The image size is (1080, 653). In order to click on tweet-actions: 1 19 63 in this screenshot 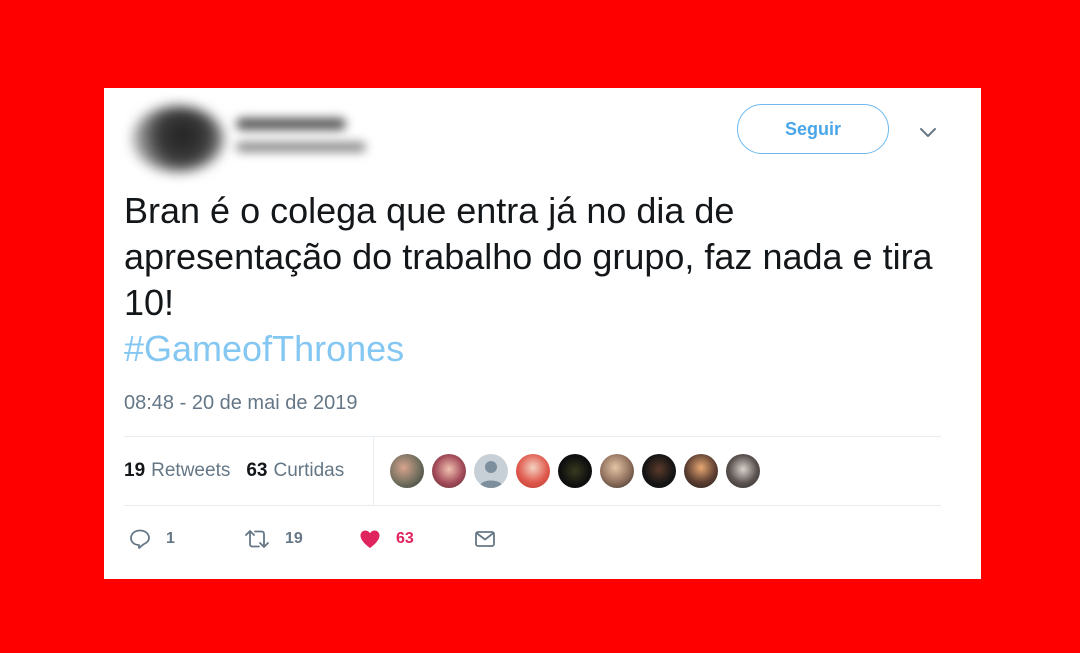, I will do `click(312, 539)`.